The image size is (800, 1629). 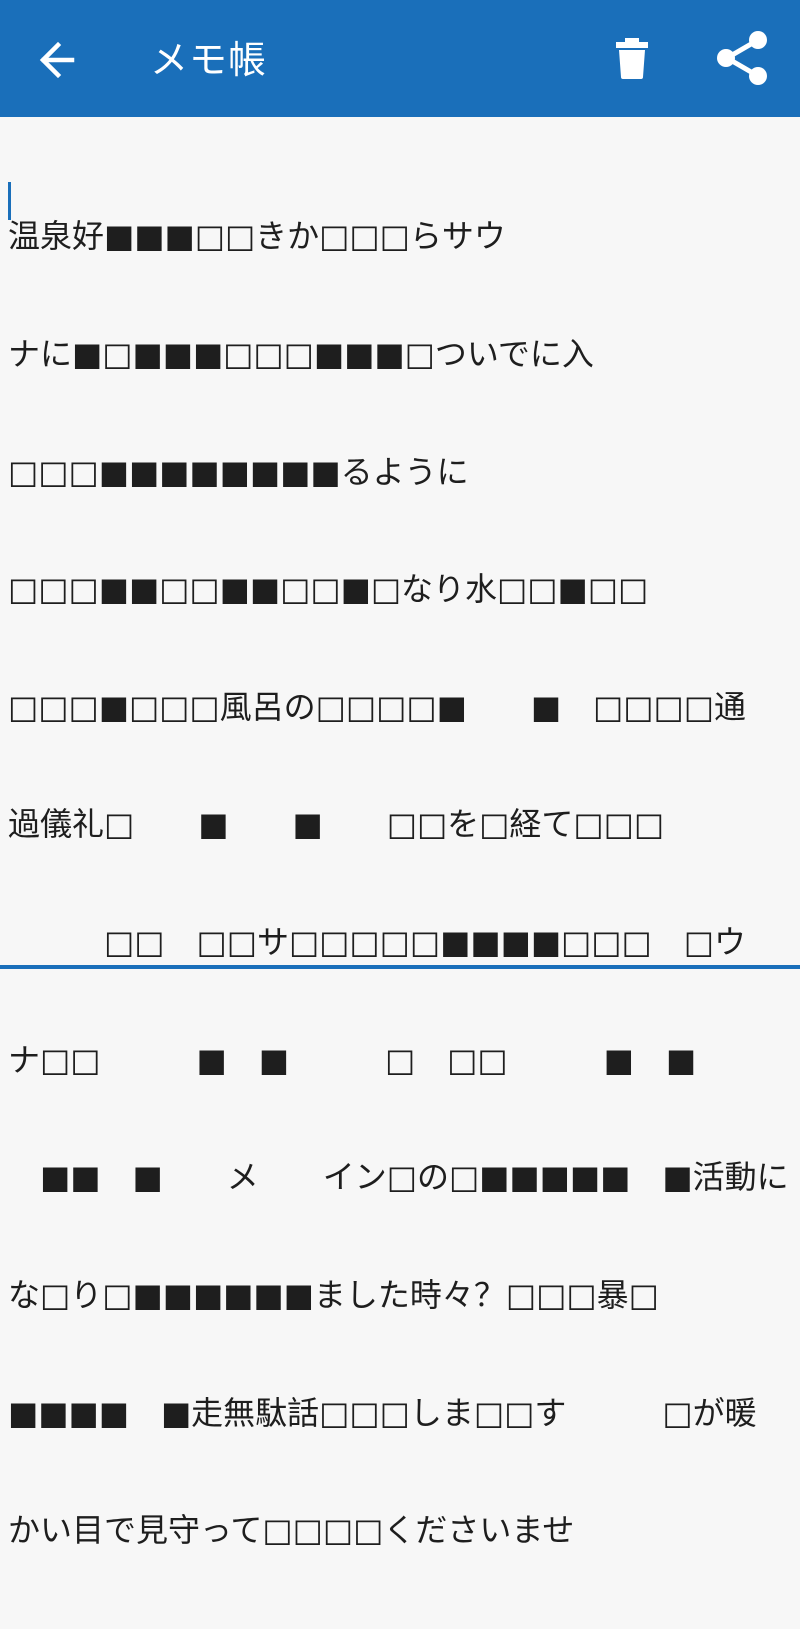 I want to click on note-line: □□□■■□□■■□□■□なり水□□■□□, so click(x=328, y=589).